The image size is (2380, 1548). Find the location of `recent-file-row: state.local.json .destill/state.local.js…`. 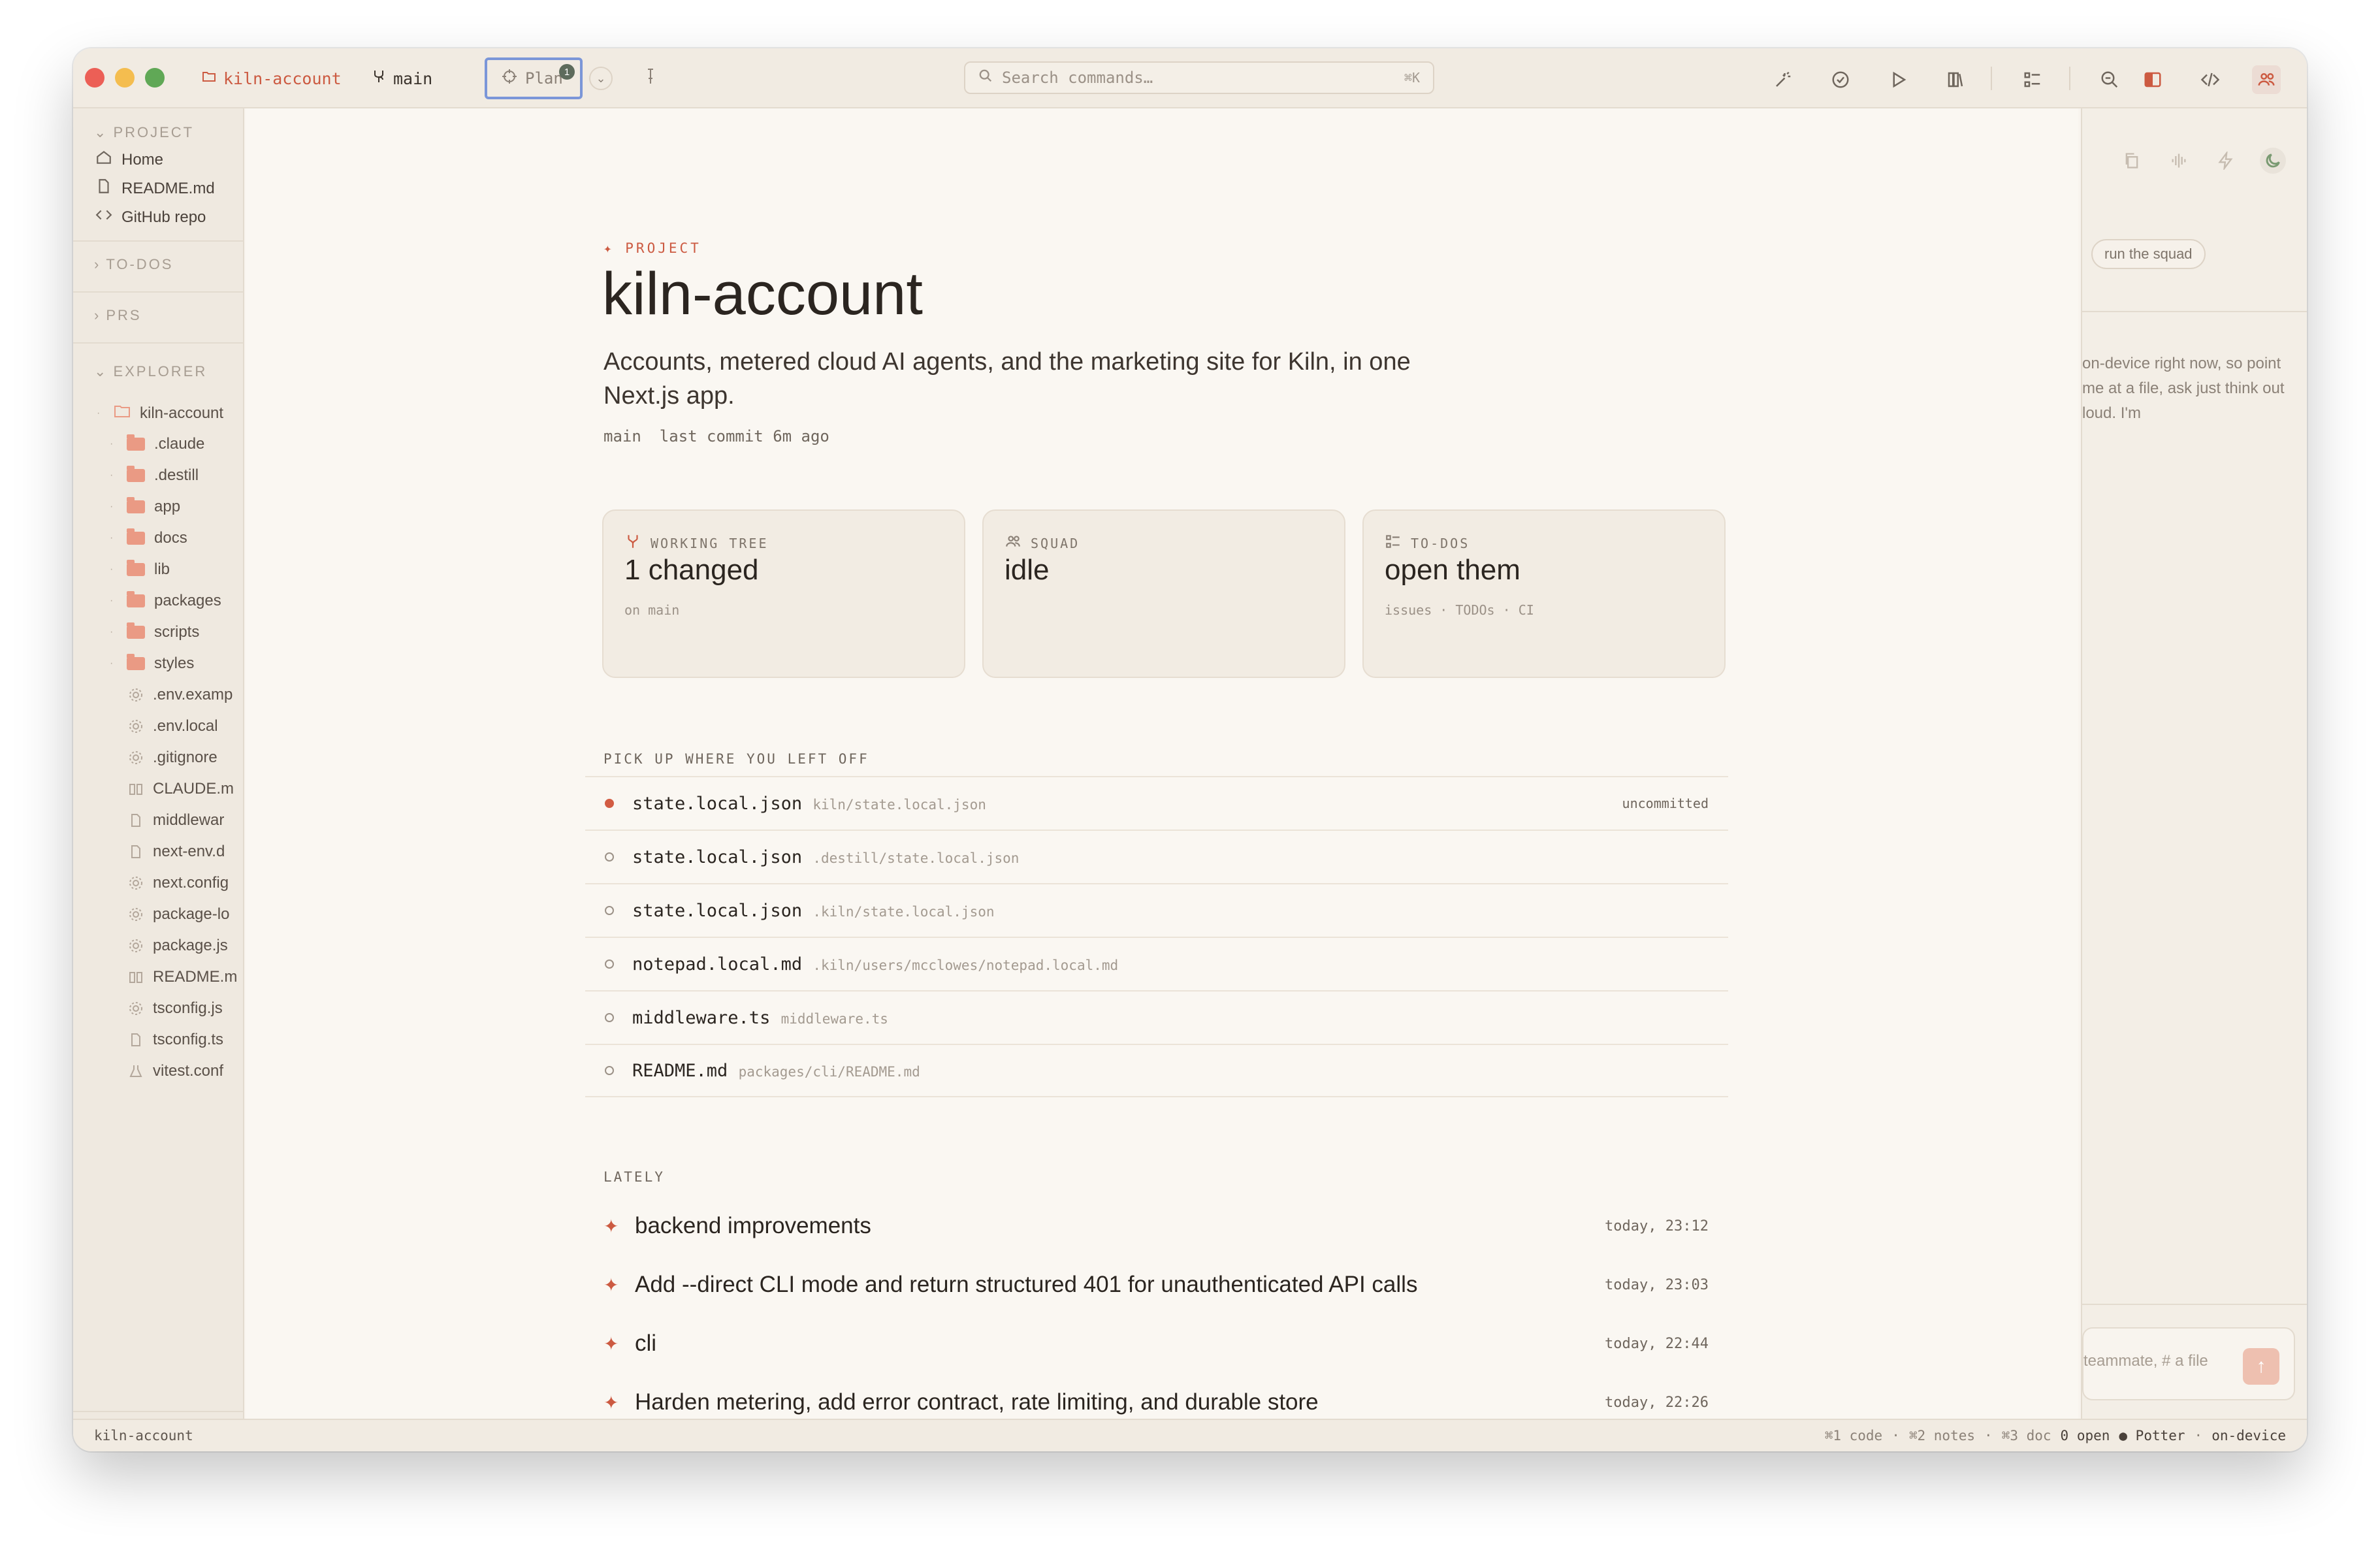

recent-file-row: state.local.json .destill/state.local.js… is located at coordinates (1156, 857).